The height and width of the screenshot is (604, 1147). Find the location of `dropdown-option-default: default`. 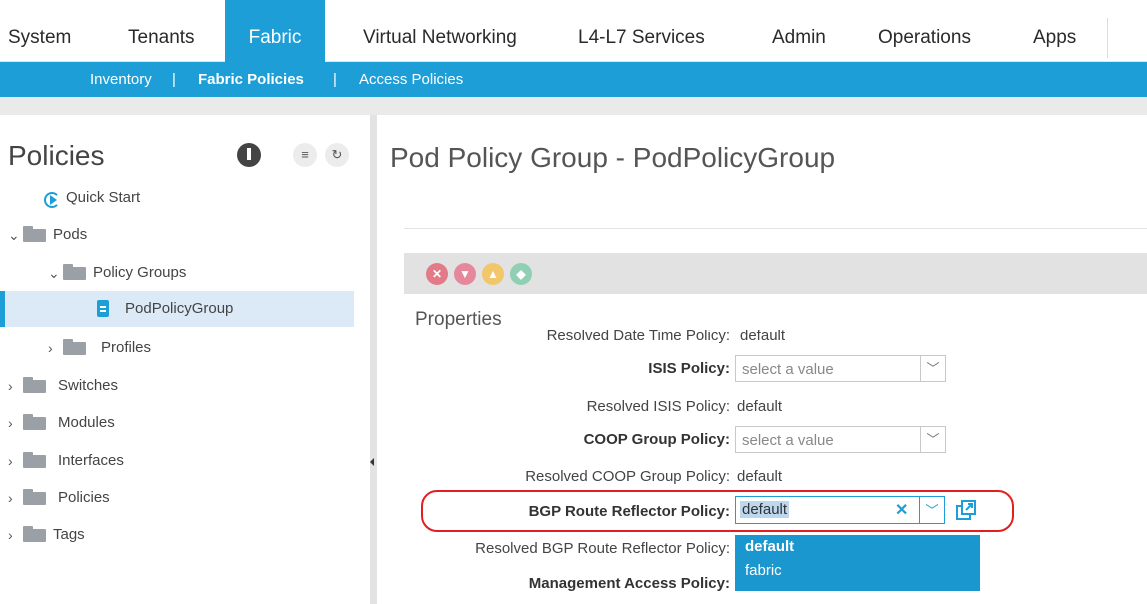

dropdown-option-default: default is located at coordinates (769, 546).